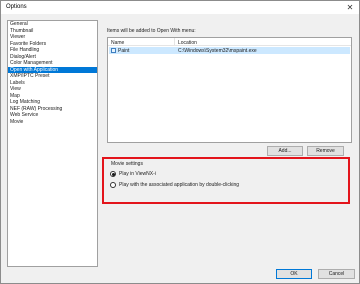  I want to click on radio-button-checked, so click(113, 174).